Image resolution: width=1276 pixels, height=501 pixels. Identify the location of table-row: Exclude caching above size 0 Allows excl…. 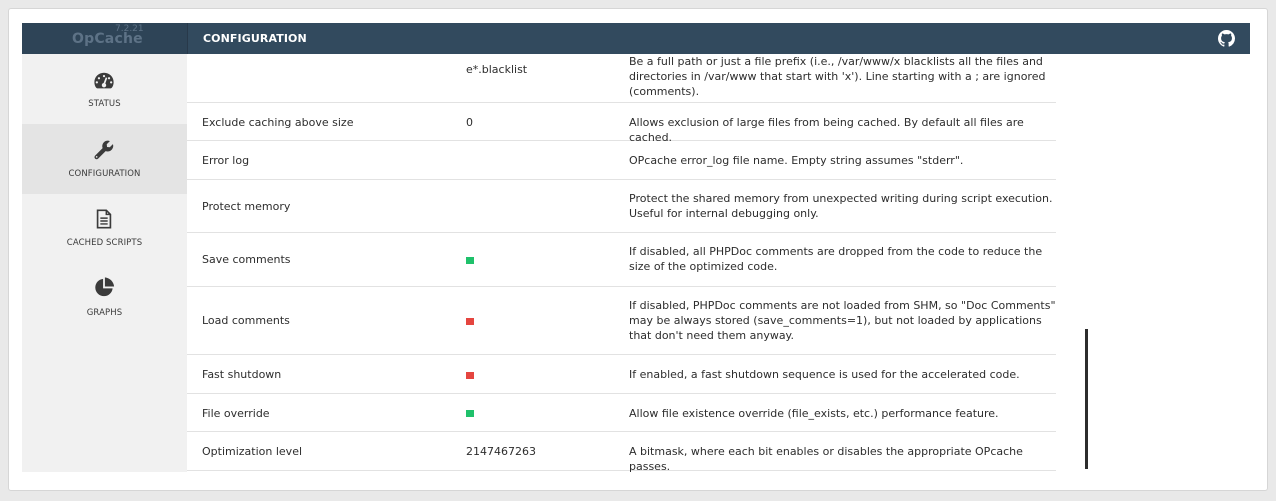
(621, 123).